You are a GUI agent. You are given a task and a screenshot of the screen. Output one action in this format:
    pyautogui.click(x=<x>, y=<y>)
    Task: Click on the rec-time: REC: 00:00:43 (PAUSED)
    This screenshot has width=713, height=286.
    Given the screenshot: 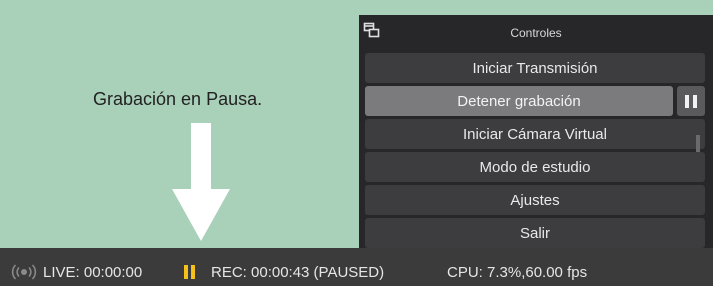 What is the action you would take?
    pyautogui.click(x=298, y=272)
    